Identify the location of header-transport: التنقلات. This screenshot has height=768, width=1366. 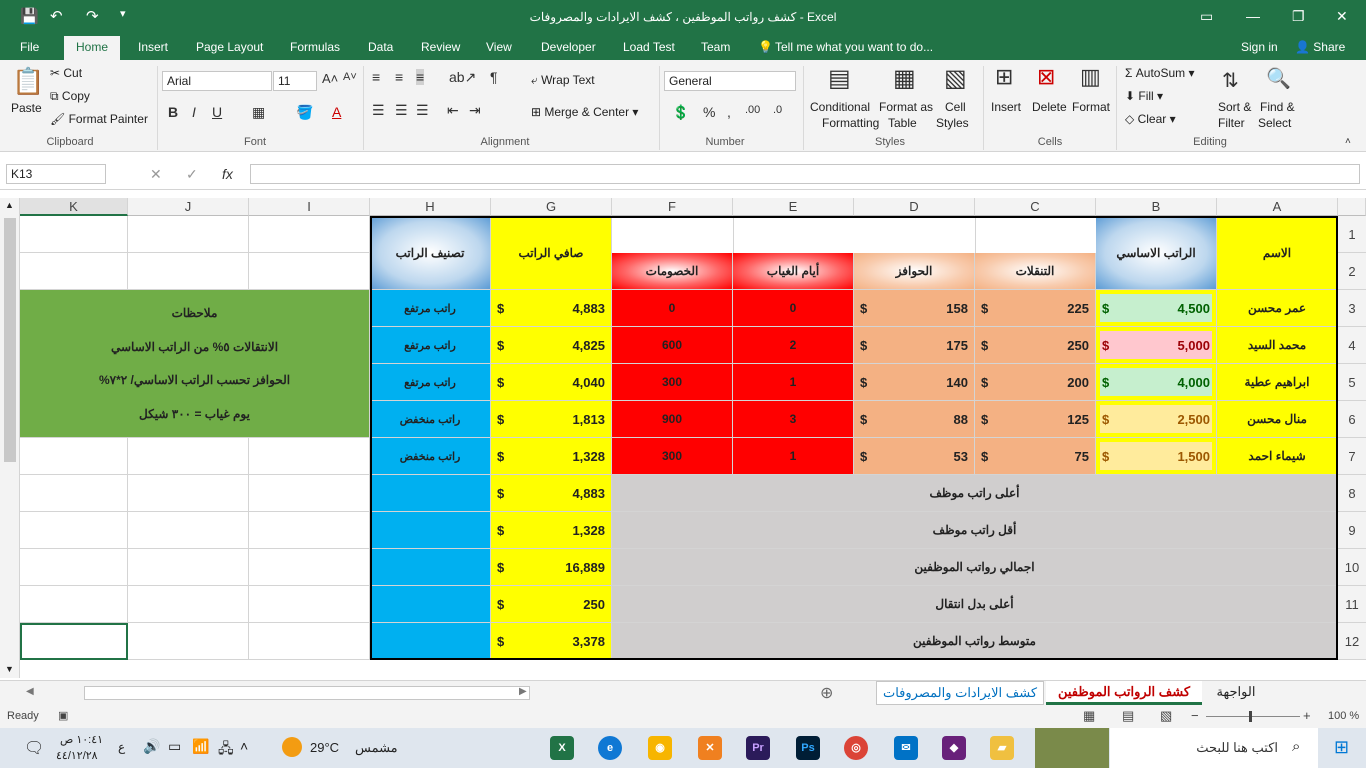
(1035, 271).